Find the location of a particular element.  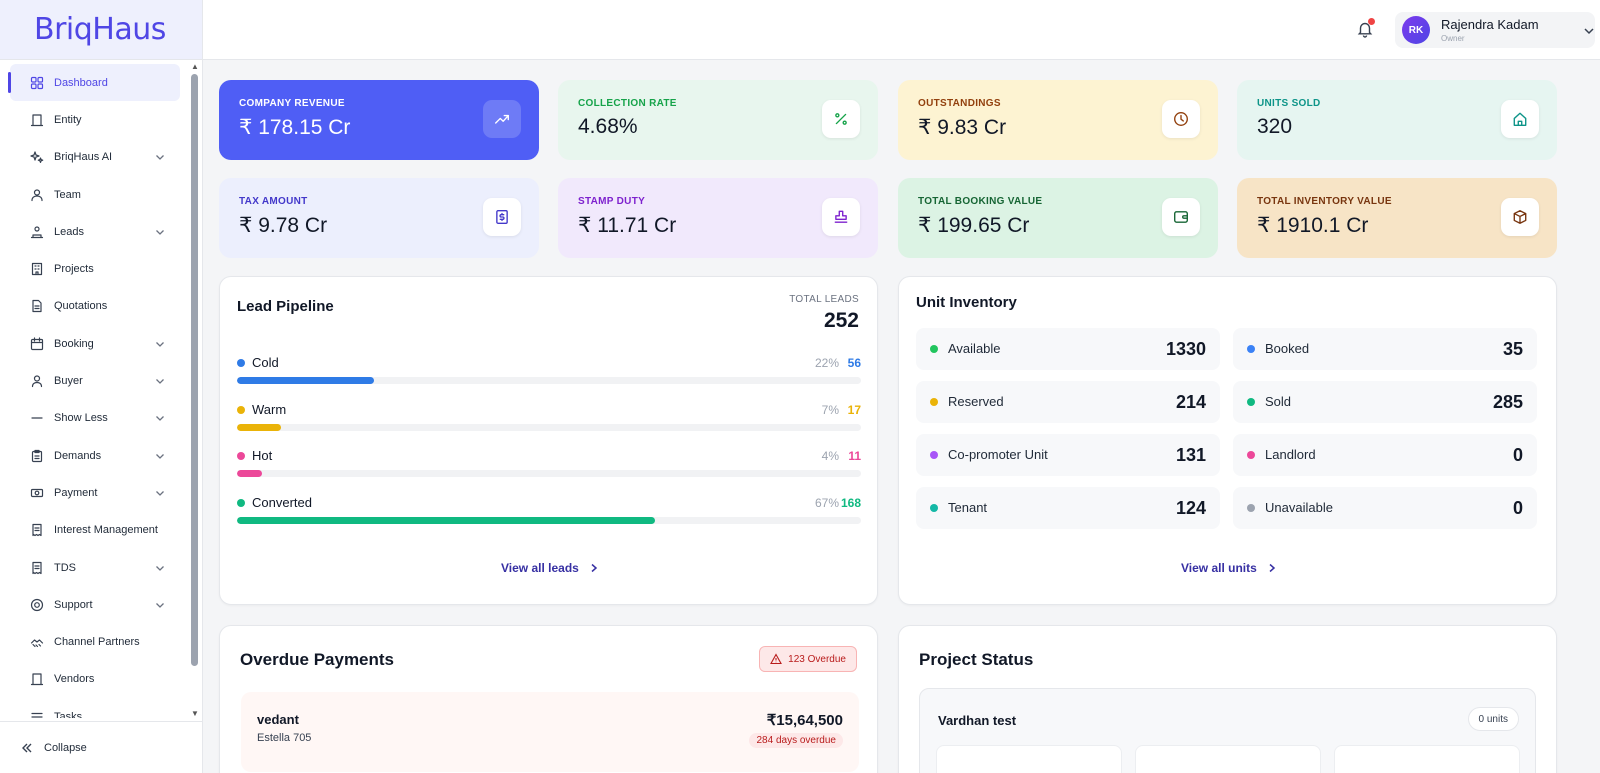

inventory-status-name: Sold is located at coordinates (1278, 401).